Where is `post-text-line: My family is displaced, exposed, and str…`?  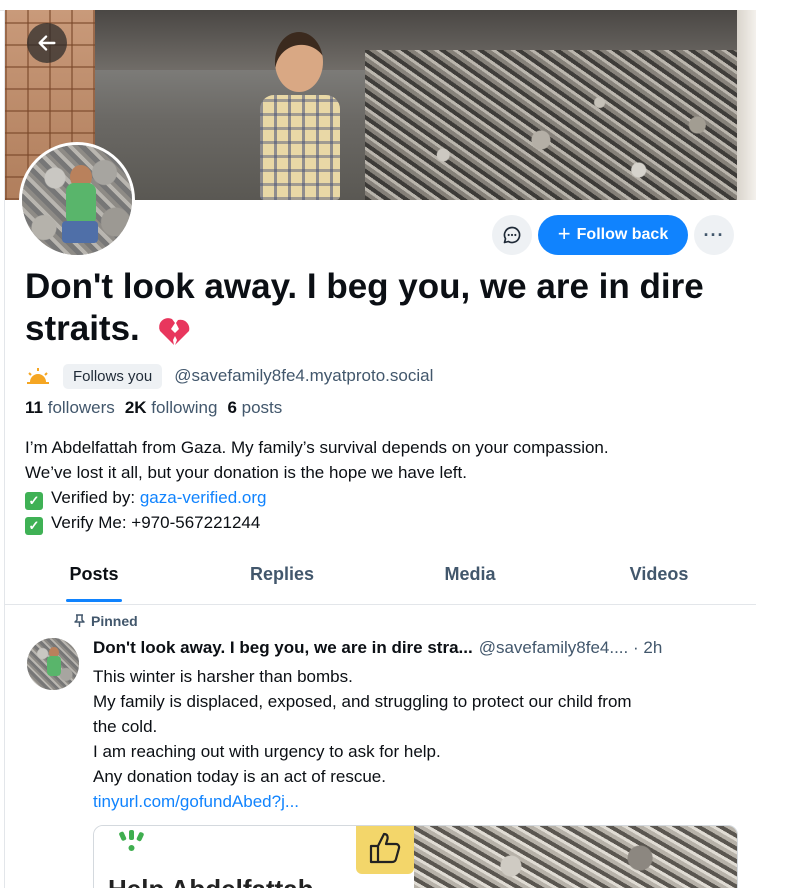
post-text-line: My family is displaced, exposed, and str… is located at coordinates (362, 701).